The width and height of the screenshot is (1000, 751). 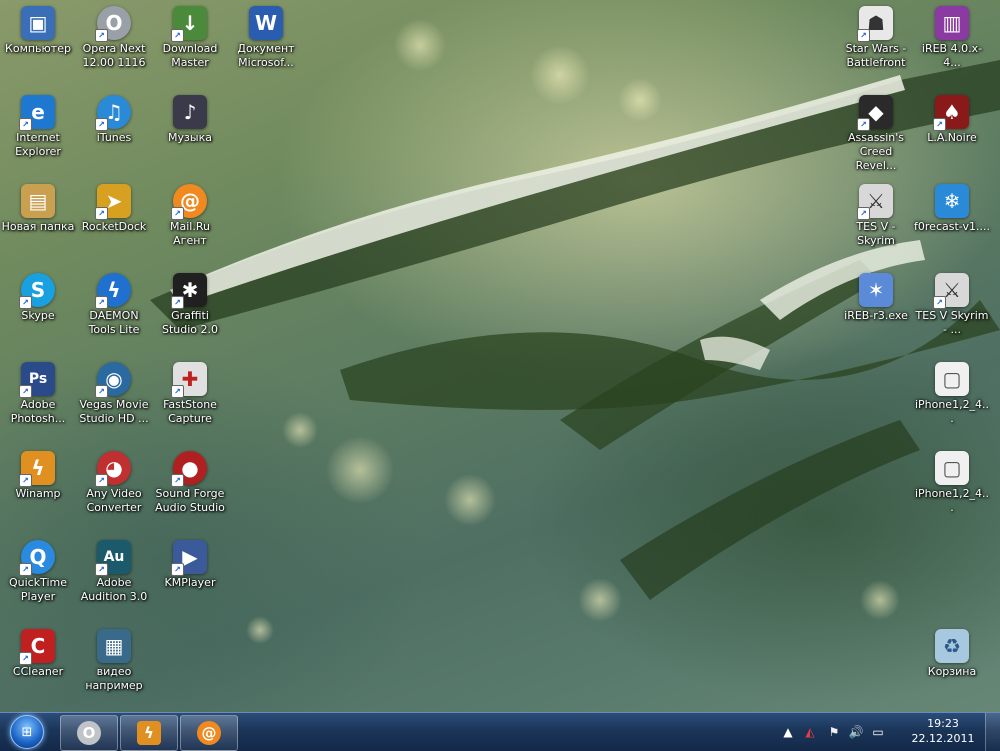 I want to click on desktop-icon-kompyuter: ▣ Компьютер, so click(x=39, y=43).